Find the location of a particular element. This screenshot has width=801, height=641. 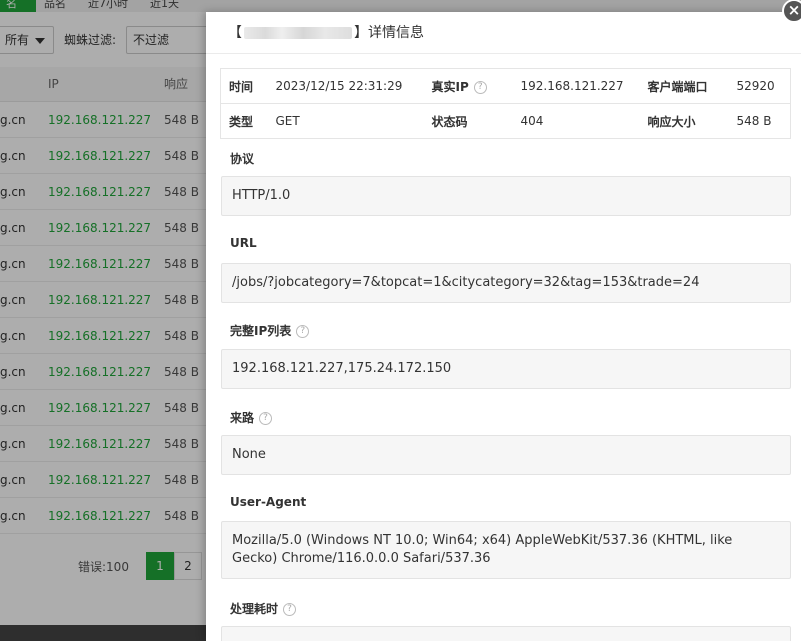

close-icon: × is located at coordinates (791, 11).